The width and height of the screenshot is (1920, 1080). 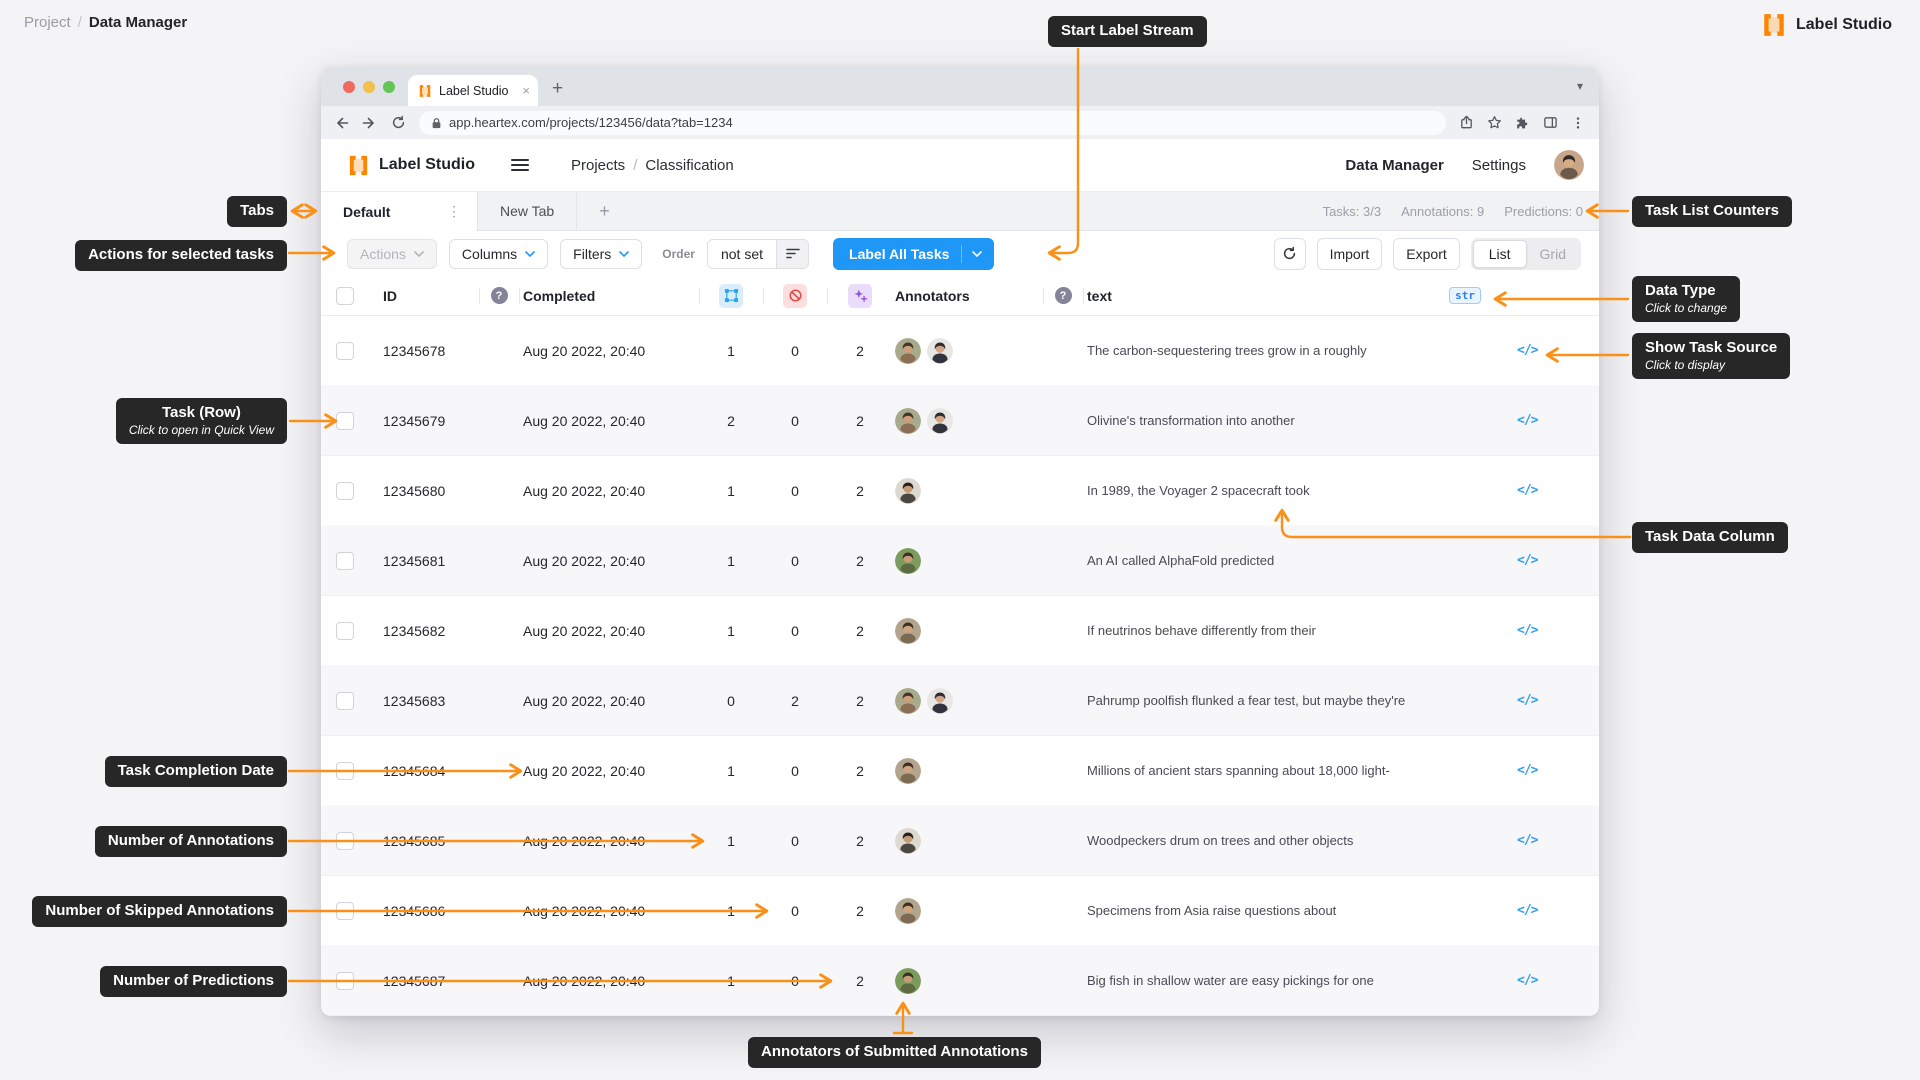 I want to click on data-manager-link: Data Manager, so click(x=1394, y=165).